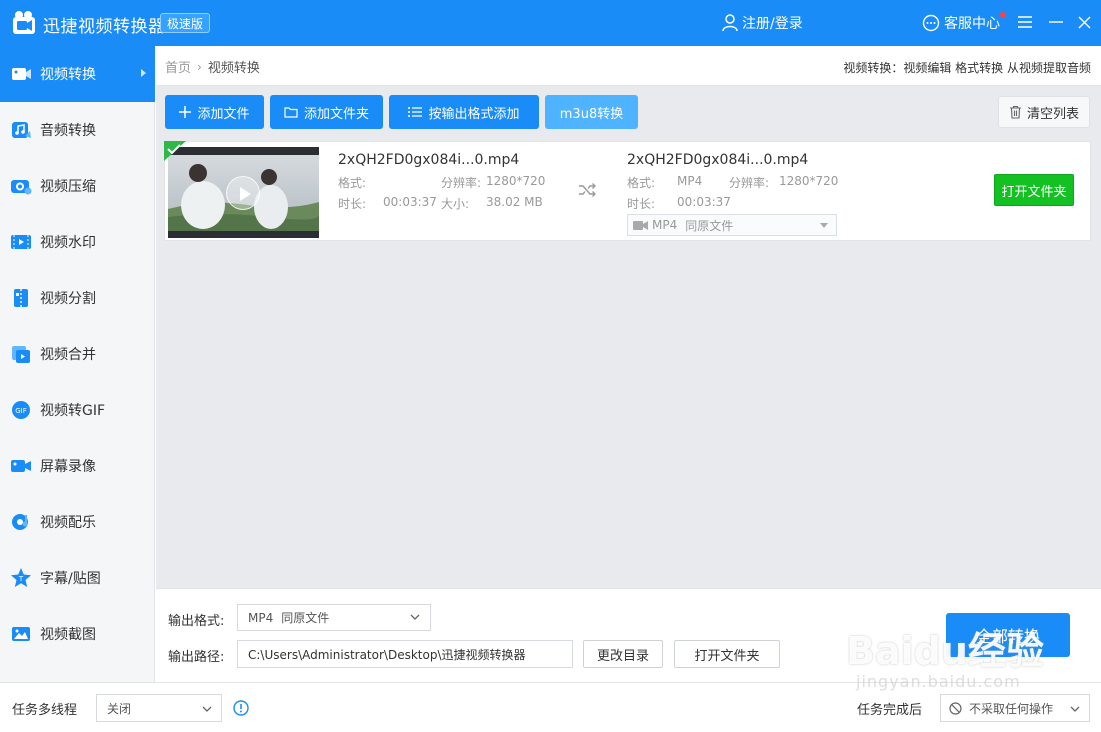  I want to click on sidebar-item-label: 视频分割, so click(68, 299).